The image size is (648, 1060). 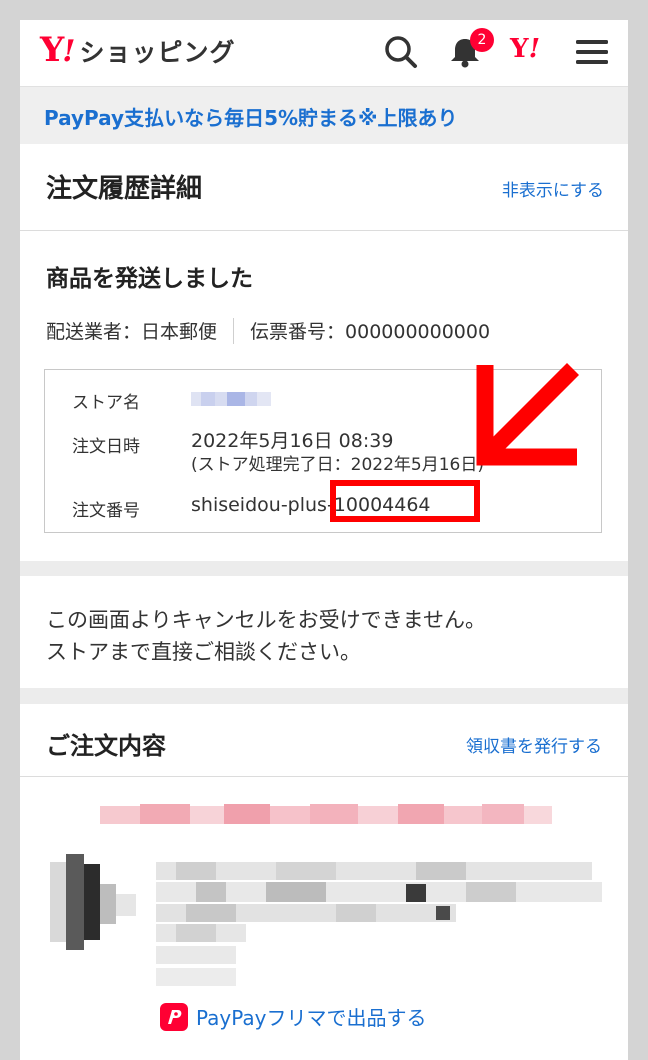 What do you see at coordinates (553, 188) in the screenshot?
I see `hide-link: 非表示にする` at bounding box center [553, 188].